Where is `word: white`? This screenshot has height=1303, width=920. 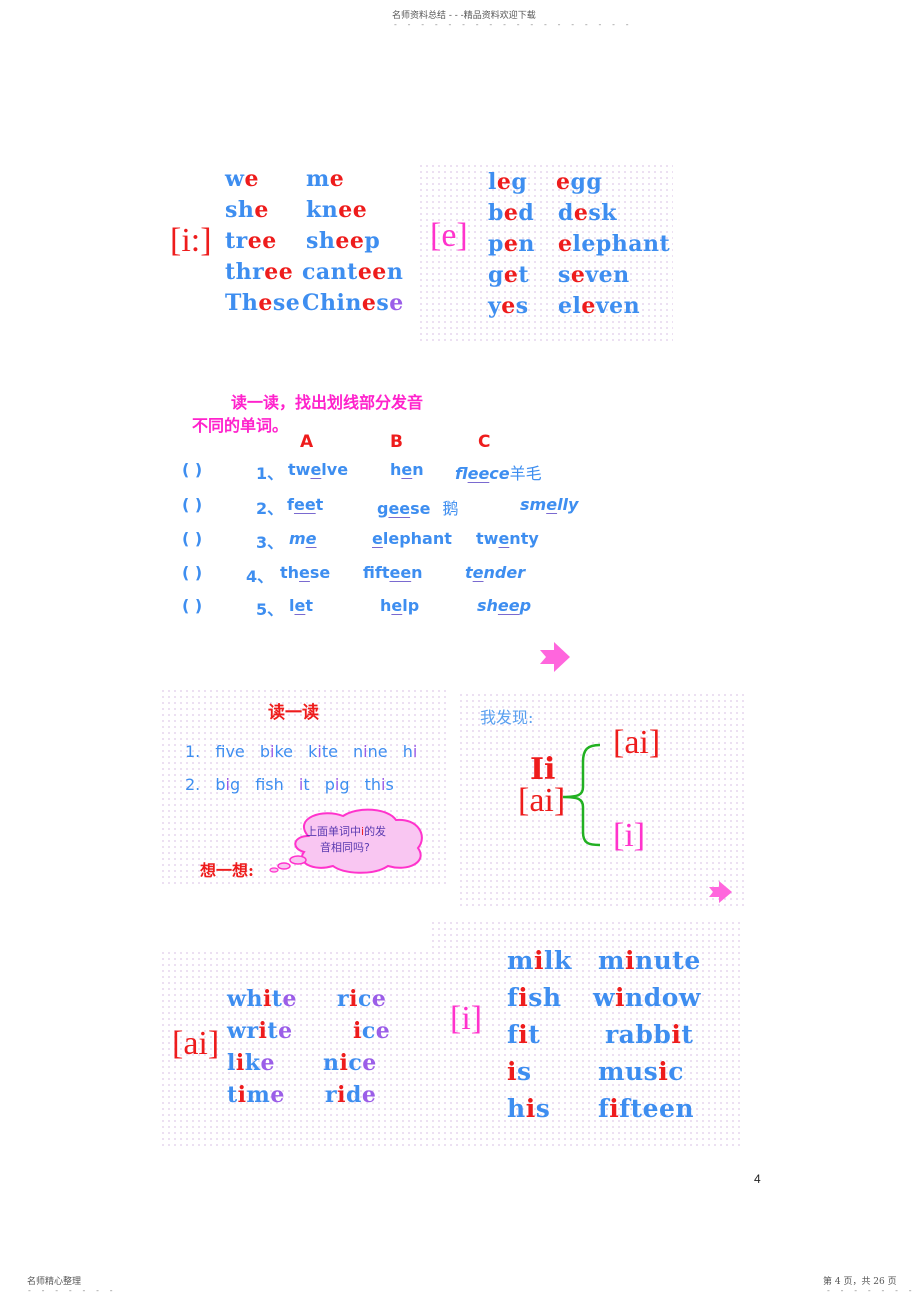
word: white is located at coordinates (262, 999).